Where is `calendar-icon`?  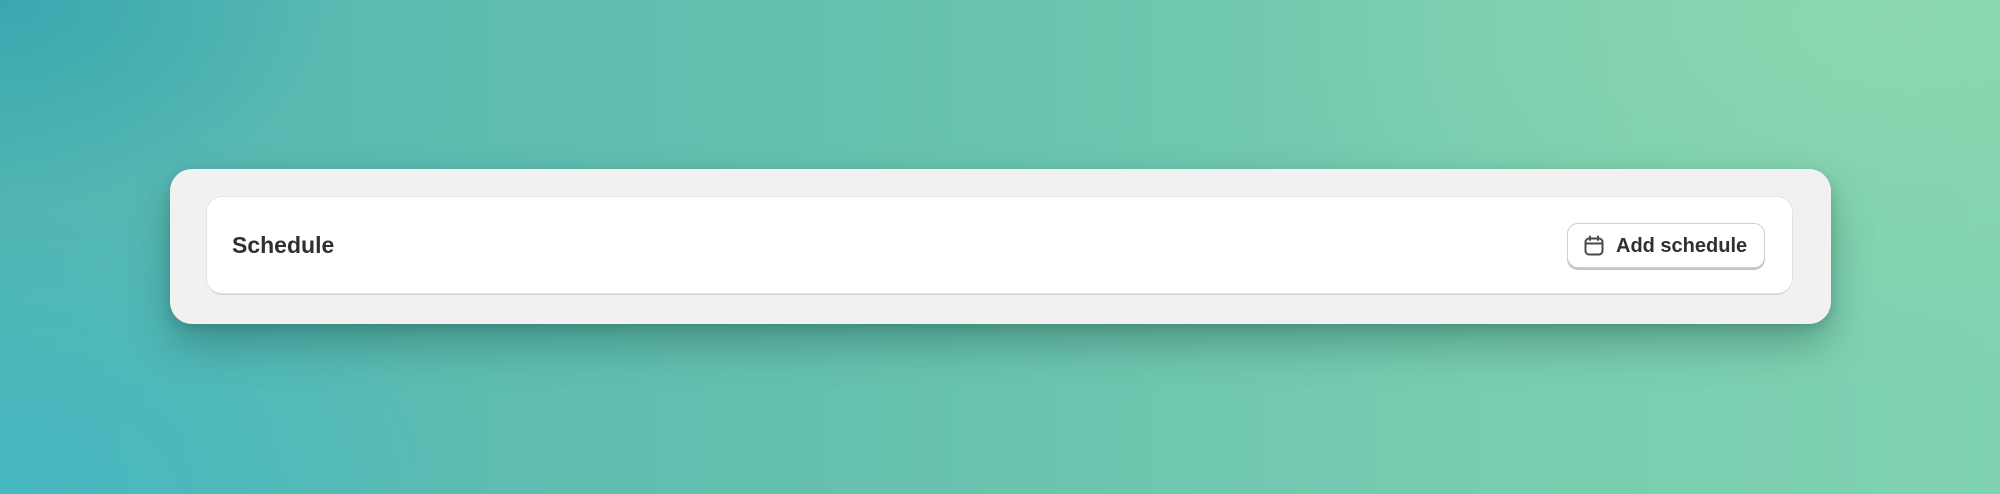
calendar-icon is located at coordinates (1594, 246).